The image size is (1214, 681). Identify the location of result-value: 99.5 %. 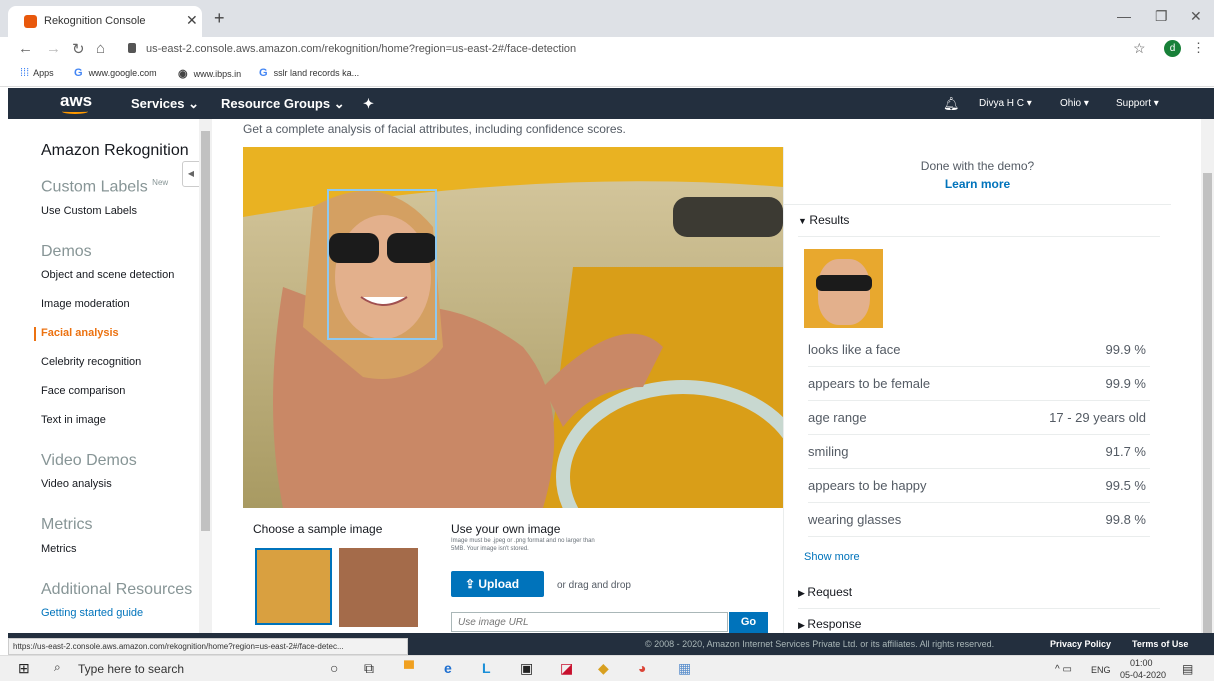
(1125, 485).